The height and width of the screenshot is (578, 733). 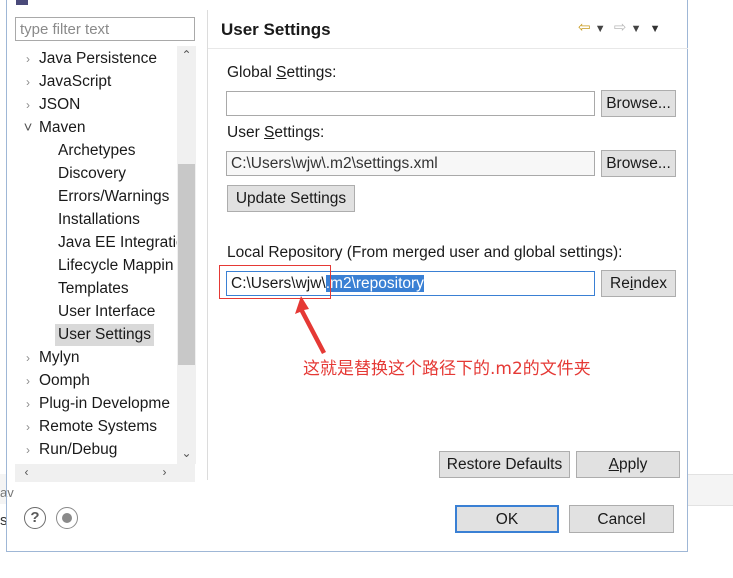 I want to click on tree-item-label: User Settings, so click(x=105, y=334).